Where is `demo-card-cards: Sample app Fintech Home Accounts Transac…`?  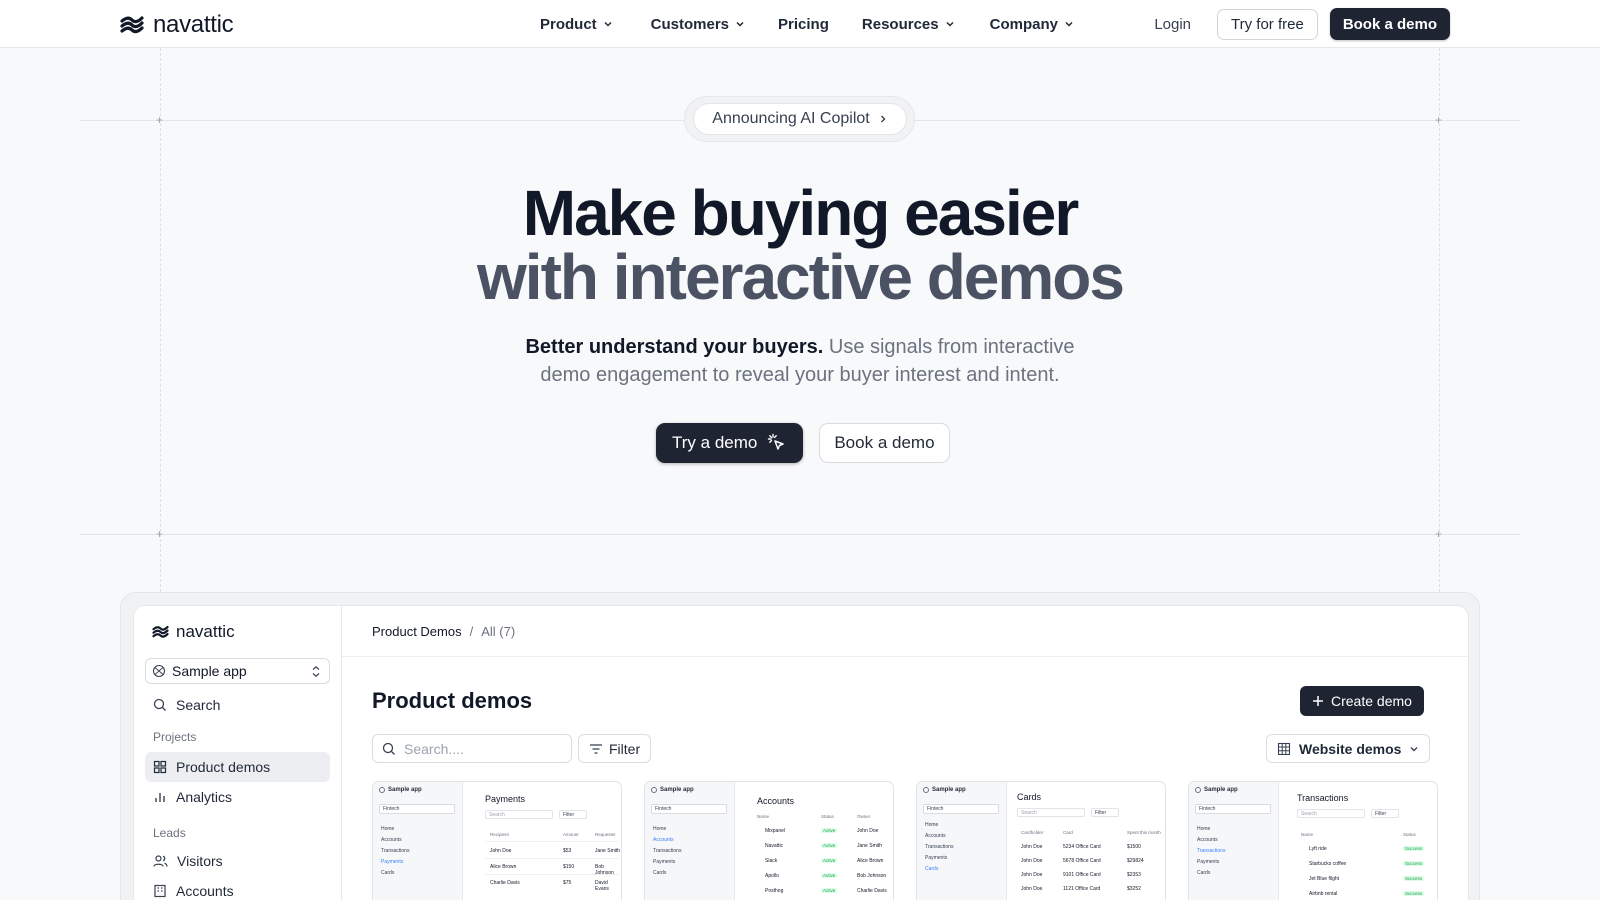
demo-card-cards: Sample app Fintech Home Accounts Transac… is located at coordinates (1041, 840).